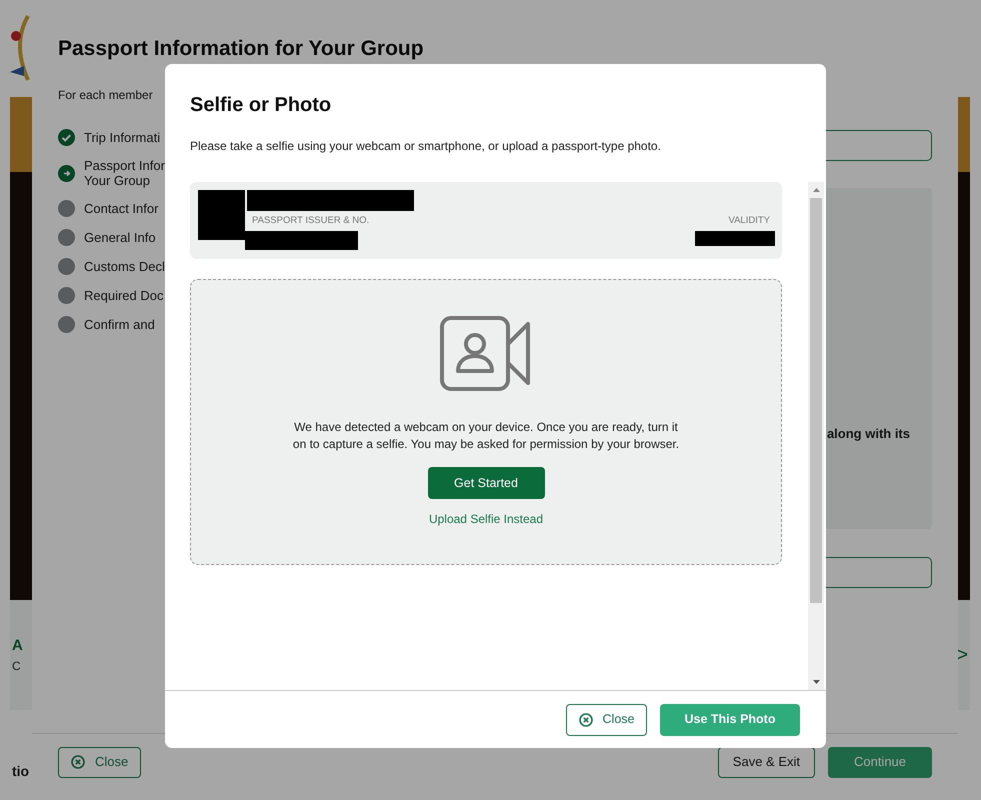  What do you see at coordinates (426, 146) in the screenshot?
I see `dialog-instructions: Please take a selfie using your webcam or smartphone, or upload a passport-type photo.` at bounding box center [426, 146].